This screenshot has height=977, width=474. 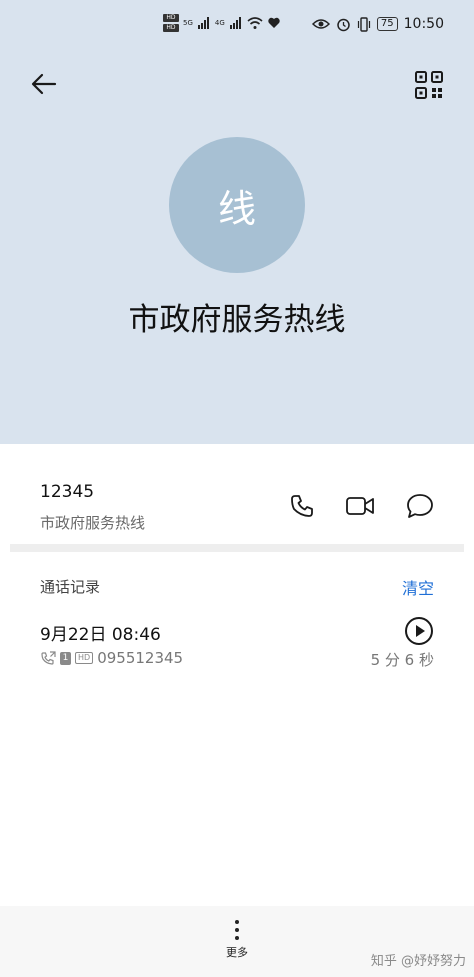 I want to click on bottom-bar: 更多 知乎 @妤妤努力, so click(x=237, y=941).